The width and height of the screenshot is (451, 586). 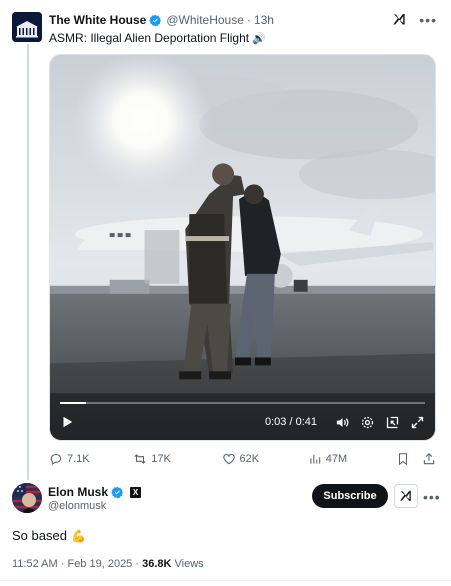 I want to click on repost-button: 17K, so click(x=177, y=459).